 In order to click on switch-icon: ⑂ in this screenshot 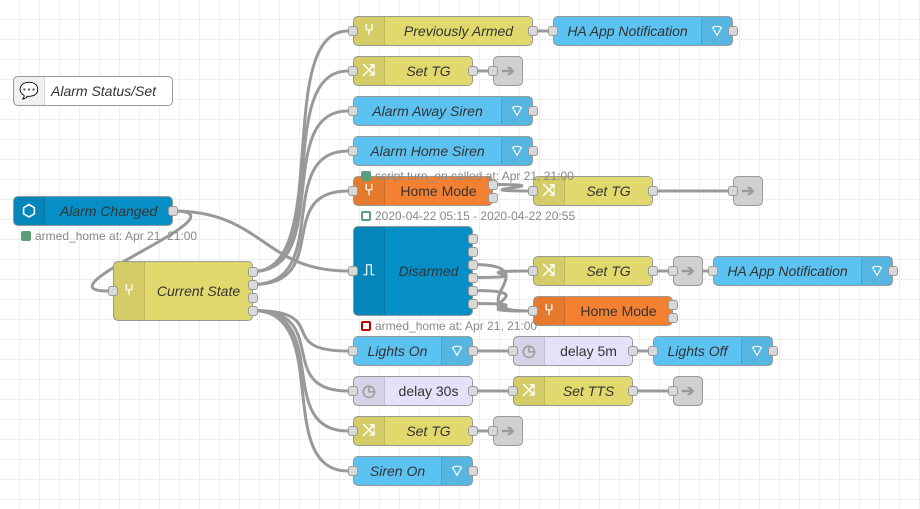, I will do `click(129, 291)`.